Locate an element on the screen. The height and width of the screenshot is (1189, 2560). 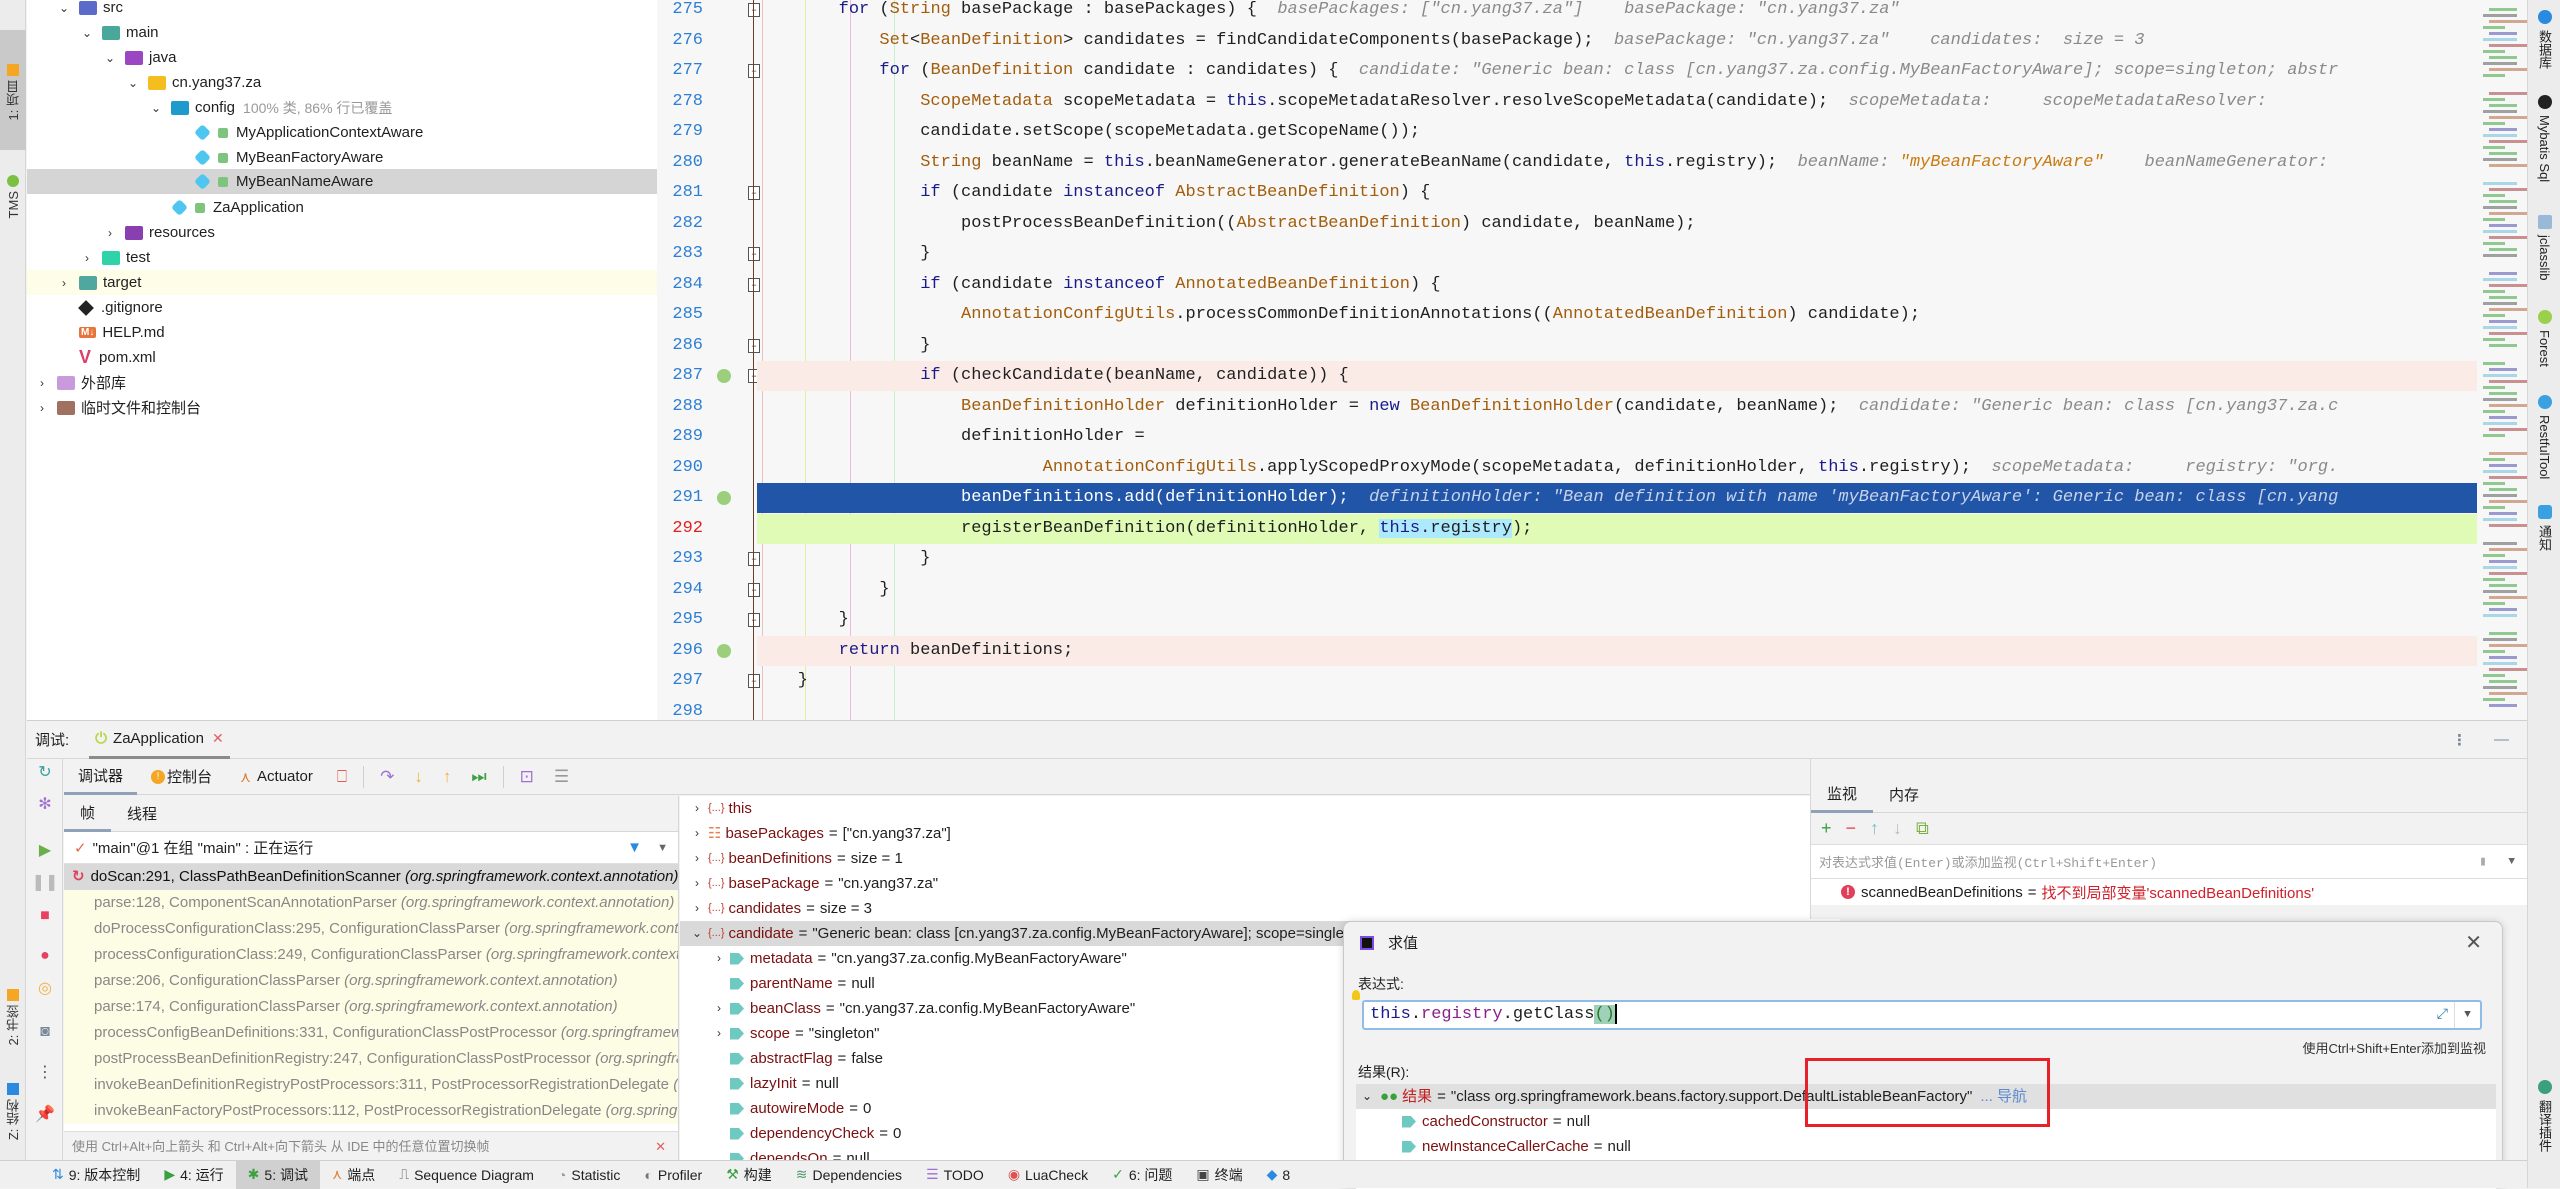
tool-window-button: ◐ Profiler is located at coordinates (673, 1175).